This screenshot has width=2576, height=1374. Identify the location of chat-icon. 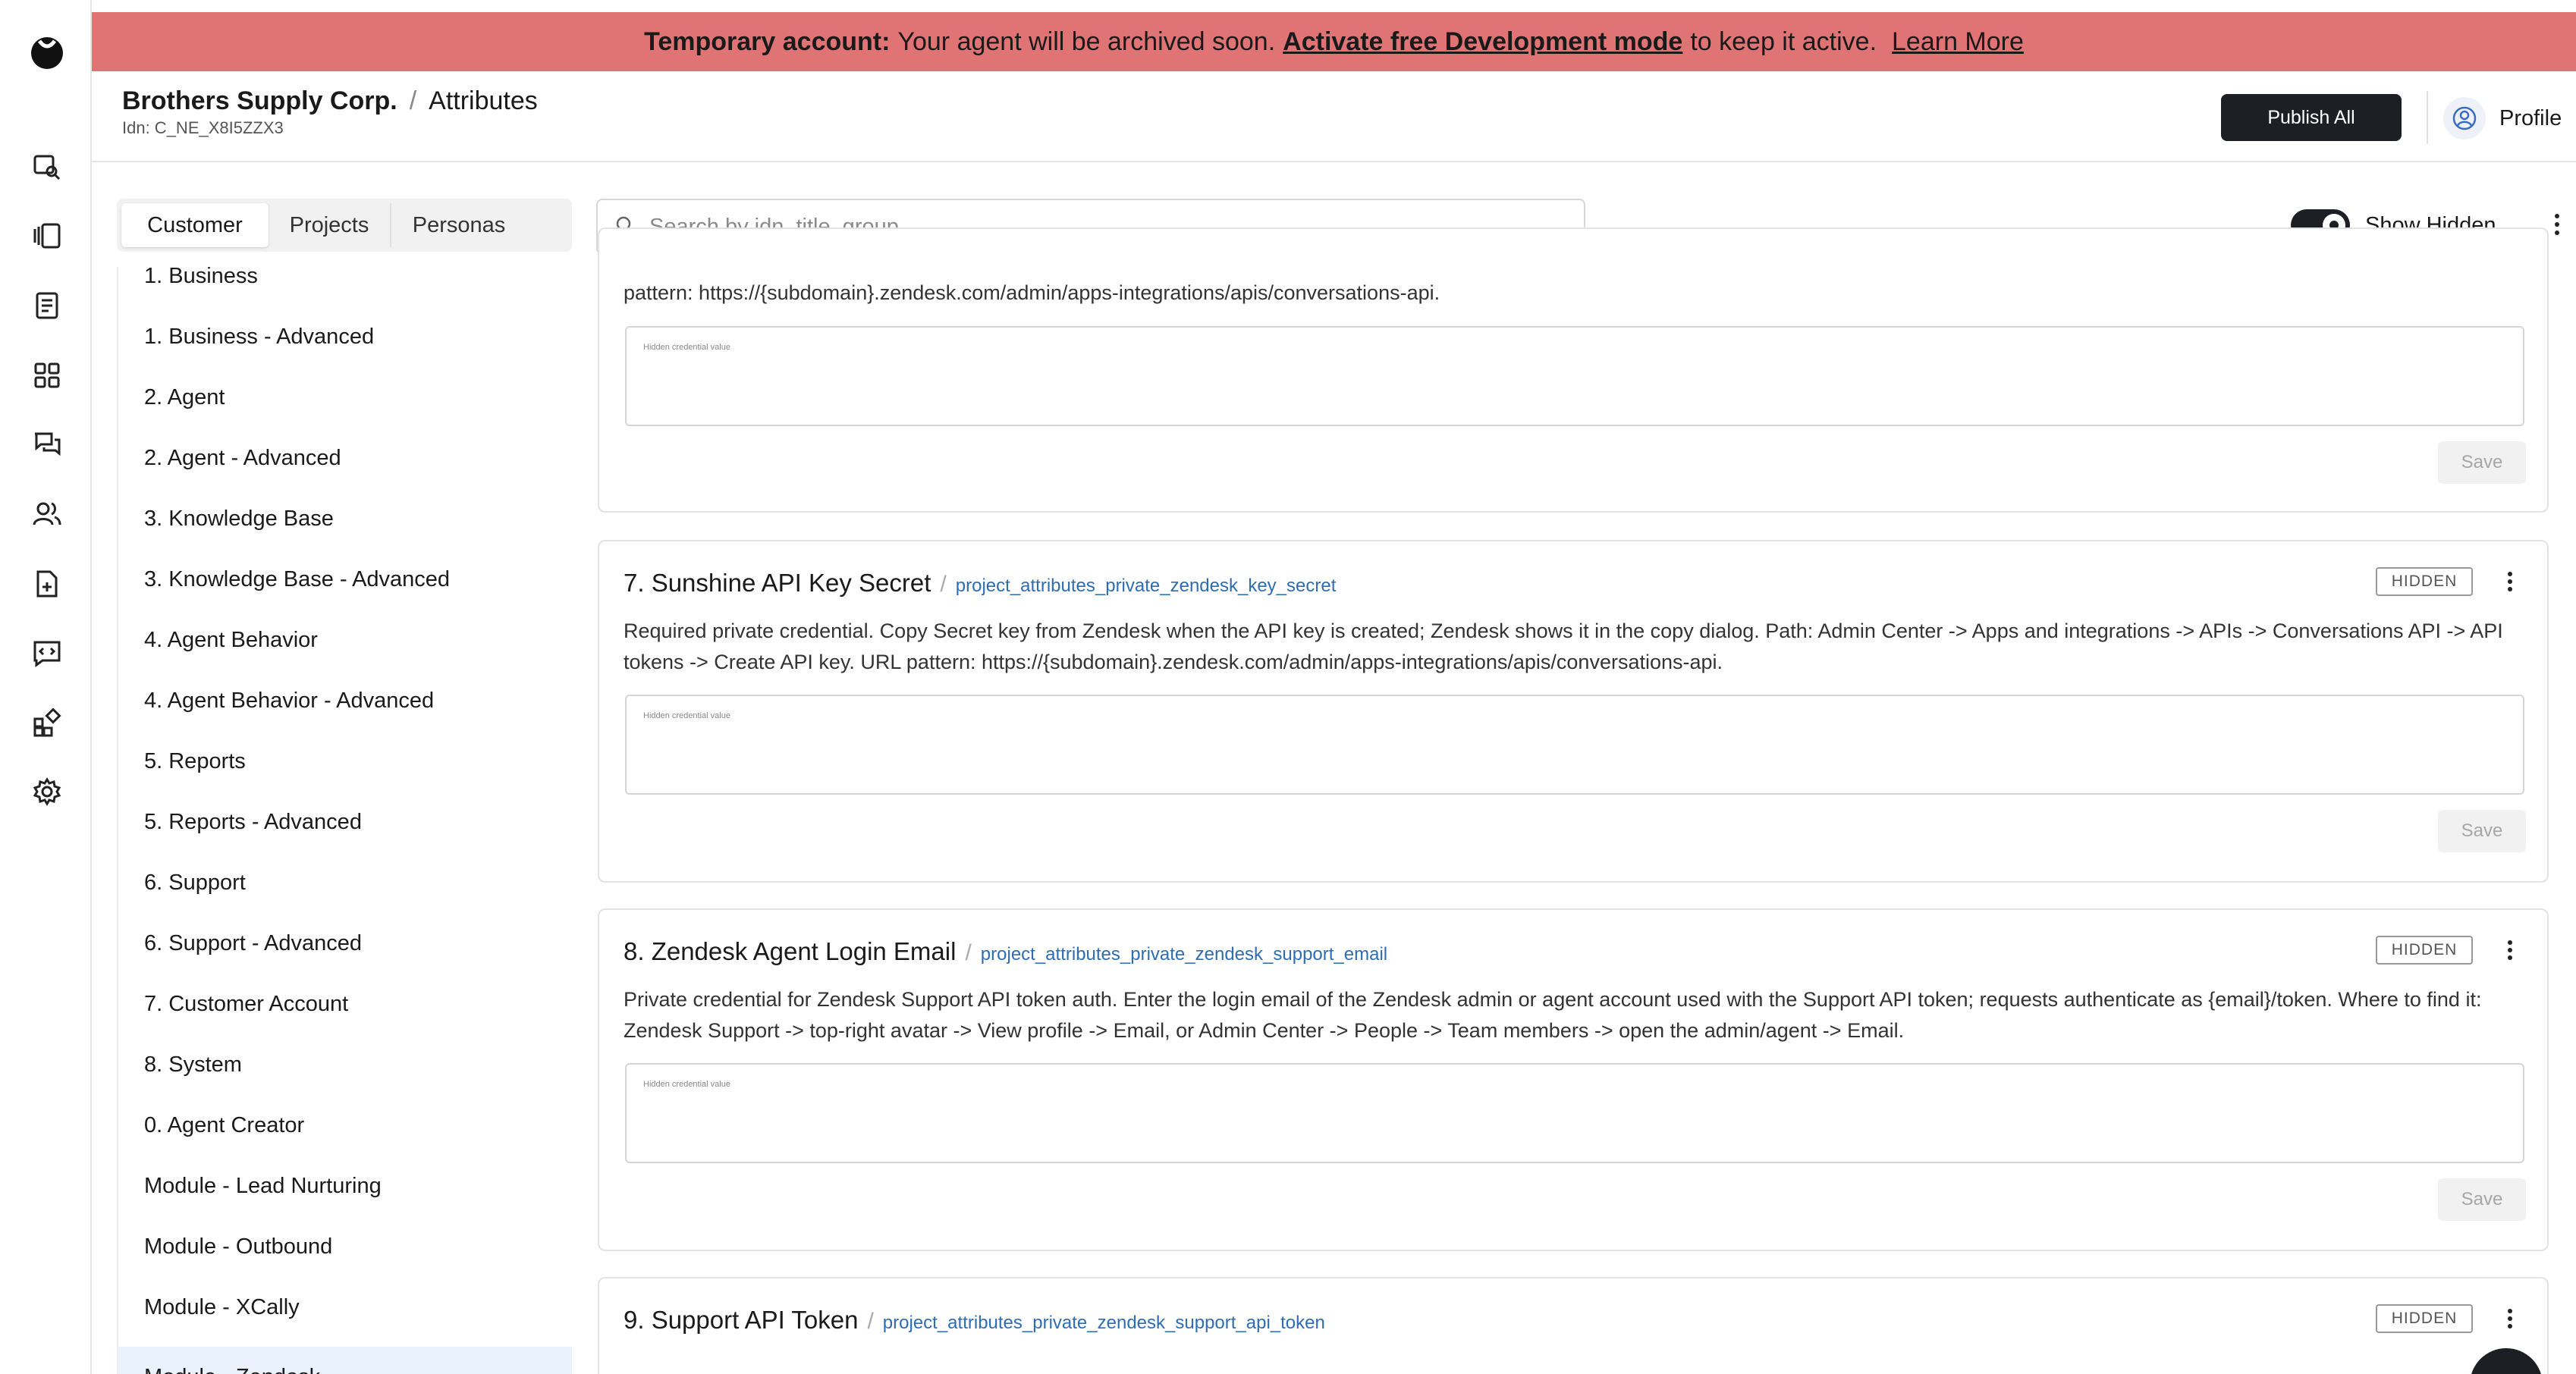
(47, 444).